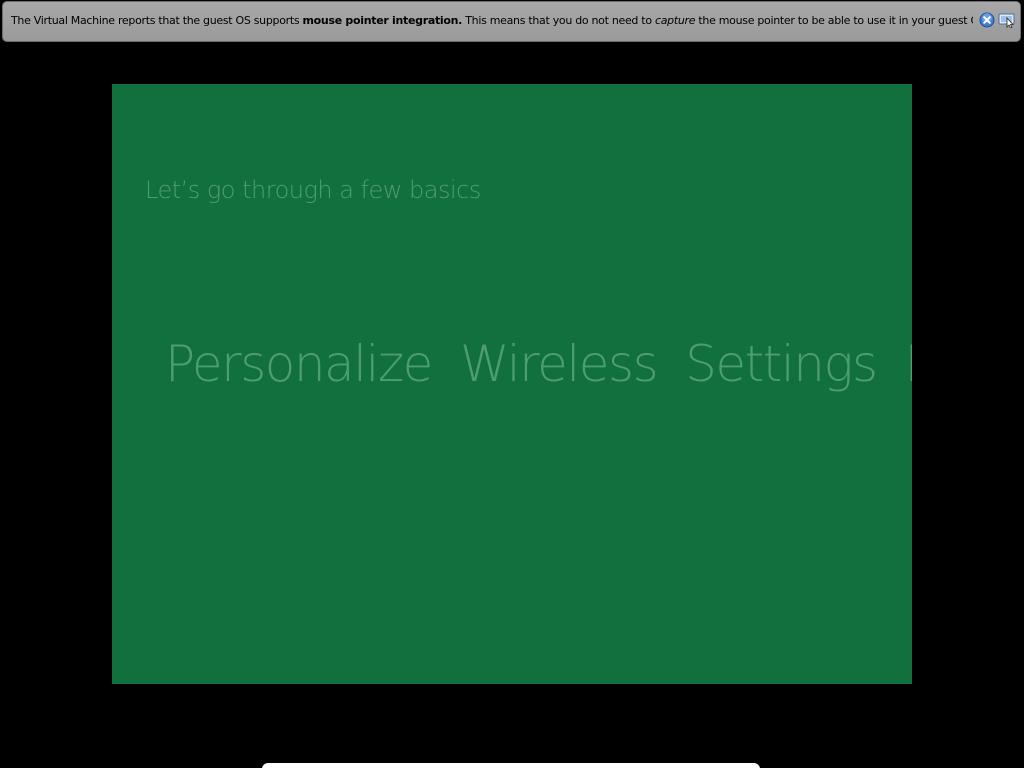  I want to click on notification-text-2: This means that you do not need to, so click(558, 20).